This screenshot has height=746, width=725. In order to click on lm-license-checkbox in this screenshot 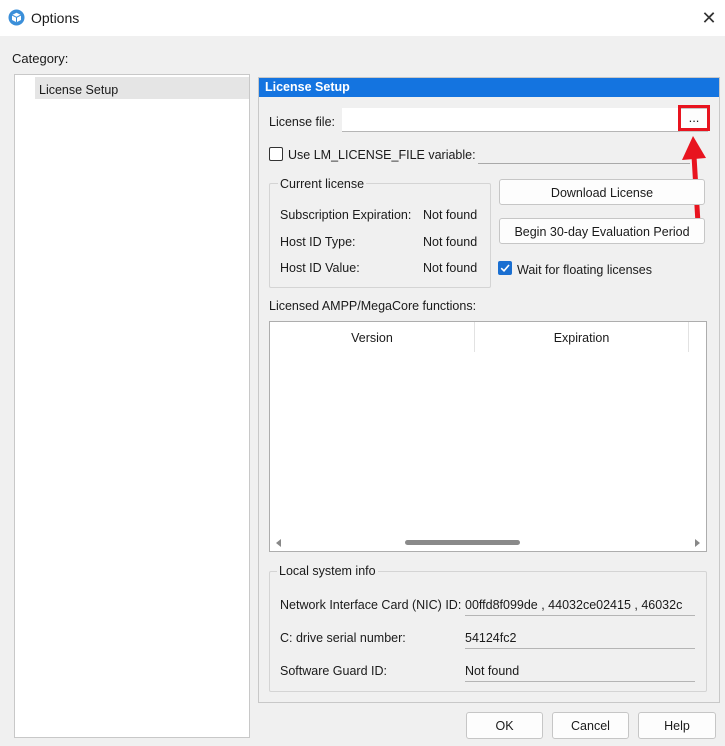, I will do `click(276, 154)`.